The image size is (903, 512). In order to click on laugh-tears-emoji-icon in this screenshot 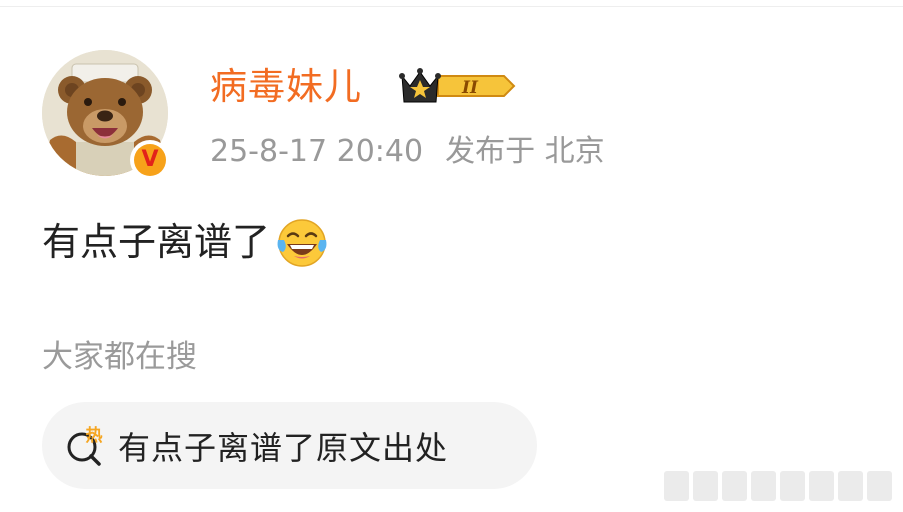, I will do `click(302, 243)`.